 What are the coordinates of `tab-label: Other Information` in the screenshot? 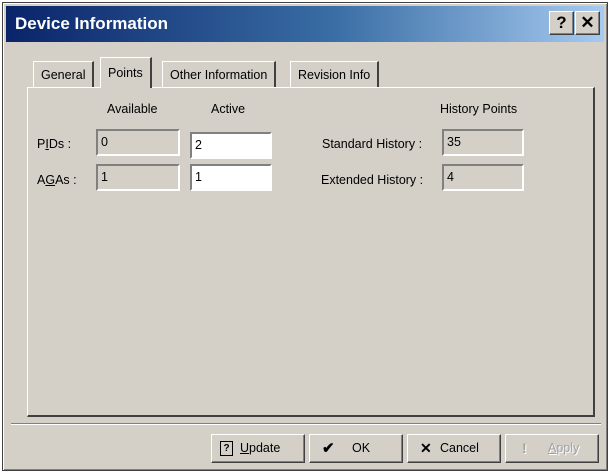 It's located at (219, 75).